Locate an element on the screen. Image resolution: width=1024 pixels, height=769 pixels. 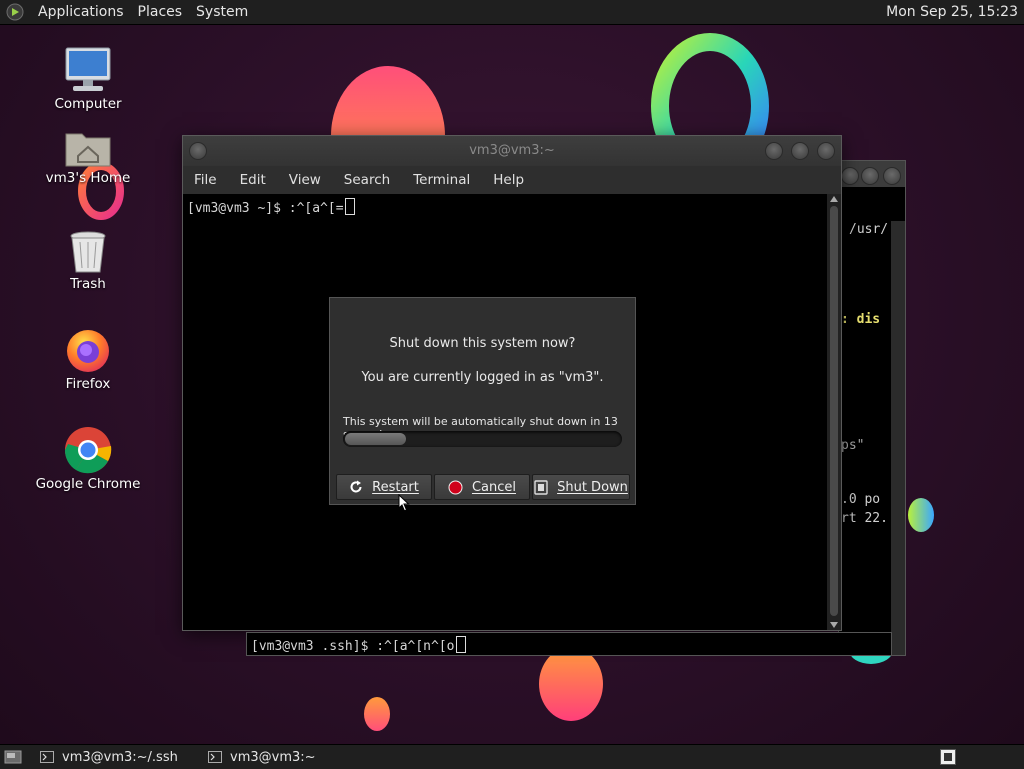
clock: Mon Sep 25, 15:23 is located at coordinates (952, 12).